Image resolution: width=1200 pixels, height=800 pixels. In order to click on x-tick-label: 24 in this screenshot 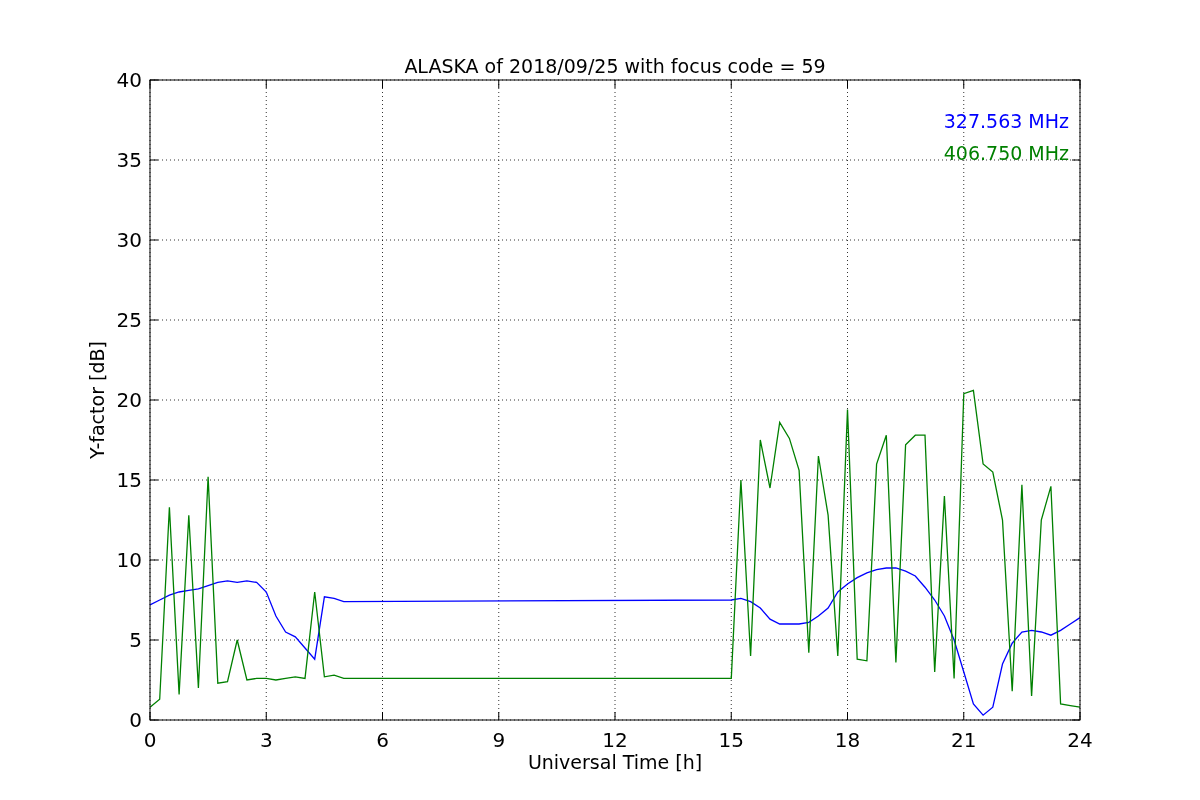, I will do `click(1080, 740)`.